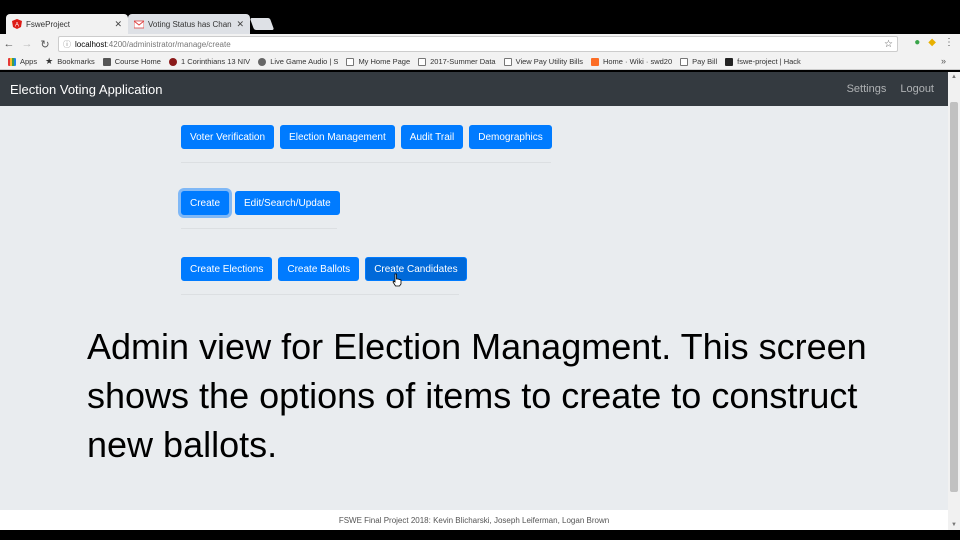  I want to click on svg-text: A, so click(17, 26).